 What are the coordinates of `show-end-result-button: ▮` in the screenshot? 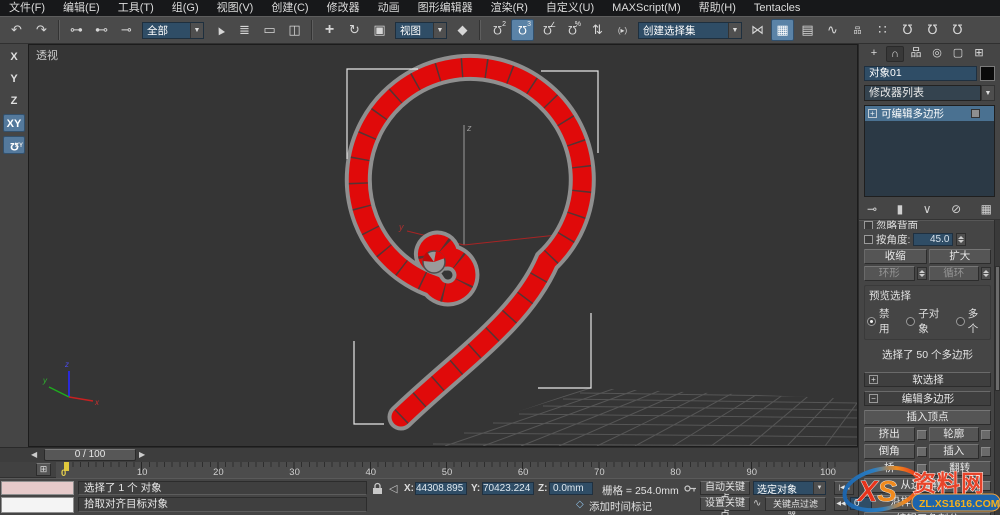 It's located at (900, 209).